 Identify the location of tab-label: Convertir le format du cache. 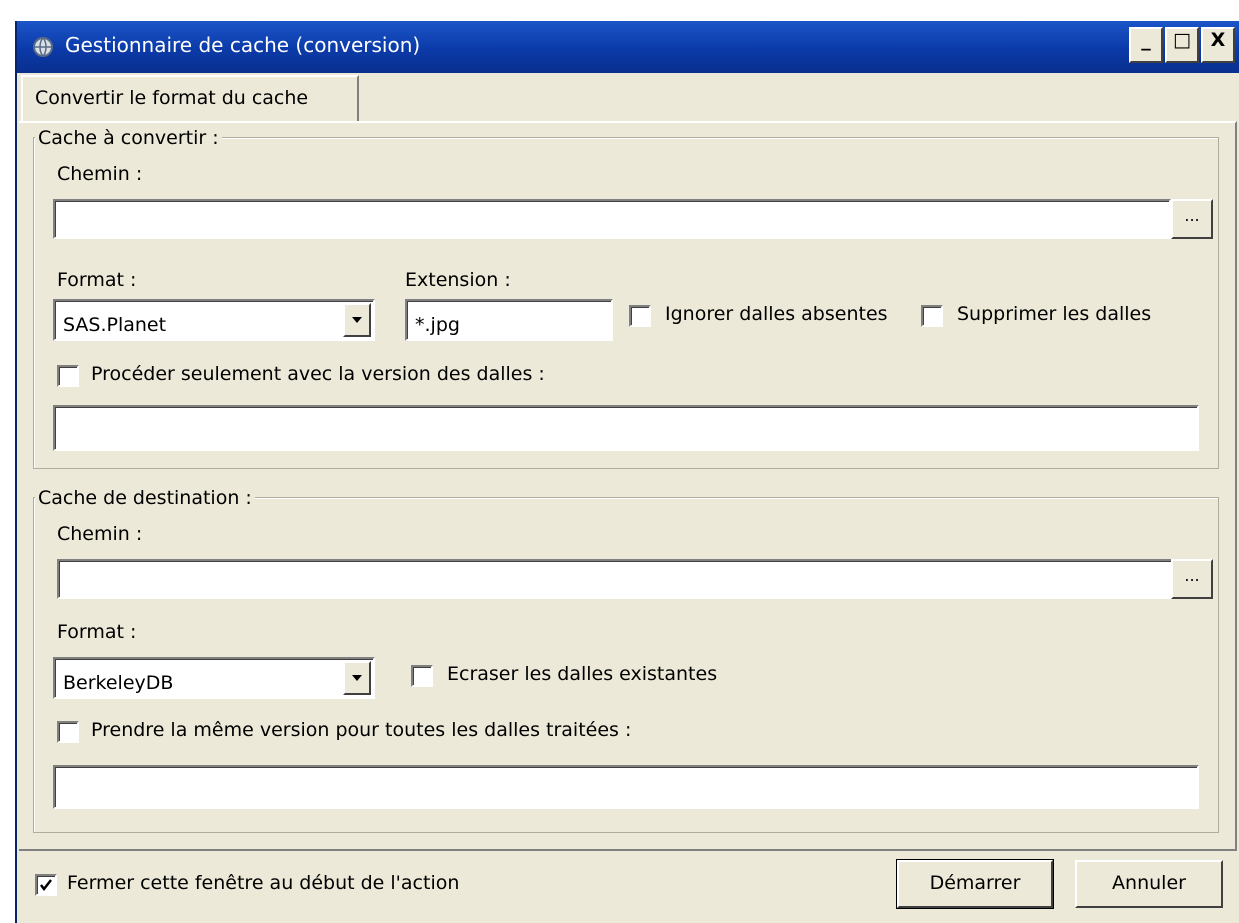
(172, 98).